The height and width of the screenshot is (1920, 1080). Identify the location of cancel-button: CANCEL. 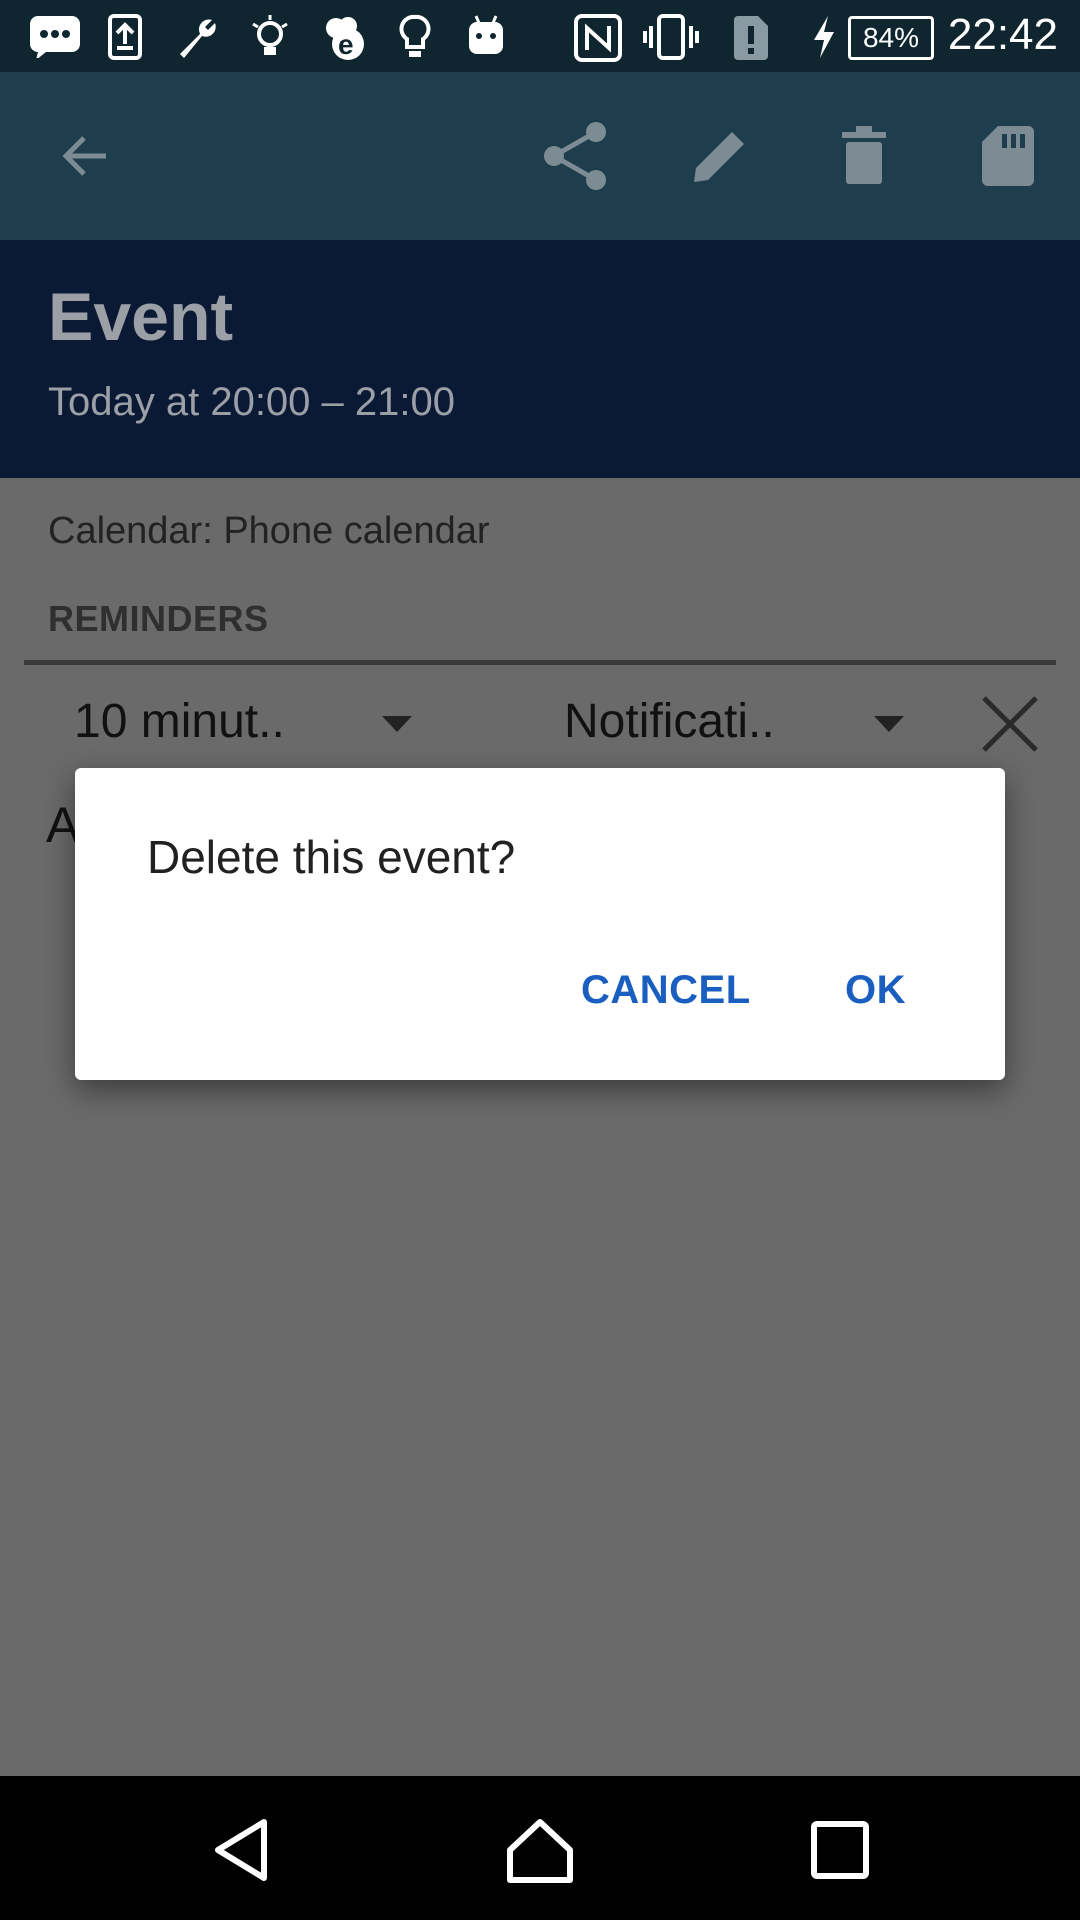
(666, 990).